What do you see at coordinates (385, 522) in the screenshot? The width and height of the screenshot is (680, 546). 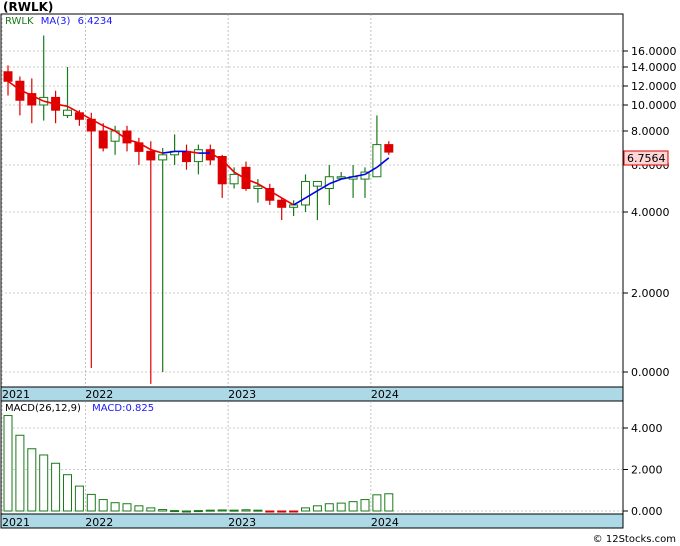 I see `macd-x-tick-label: 2024` at bounding box center [385, 522].